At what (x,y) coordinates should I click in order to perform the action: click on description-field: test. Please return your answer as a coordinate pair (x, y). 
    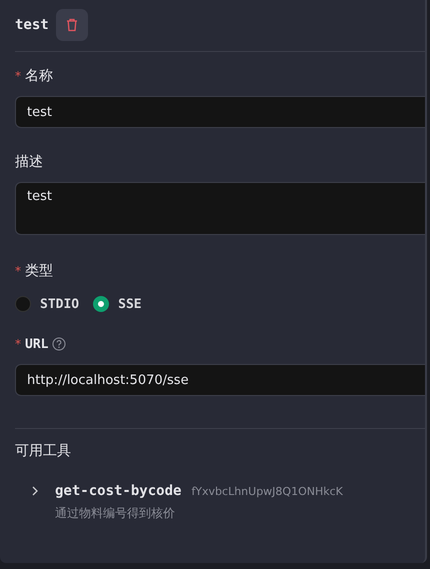
    Looking at the image, I should click on (220, 208).